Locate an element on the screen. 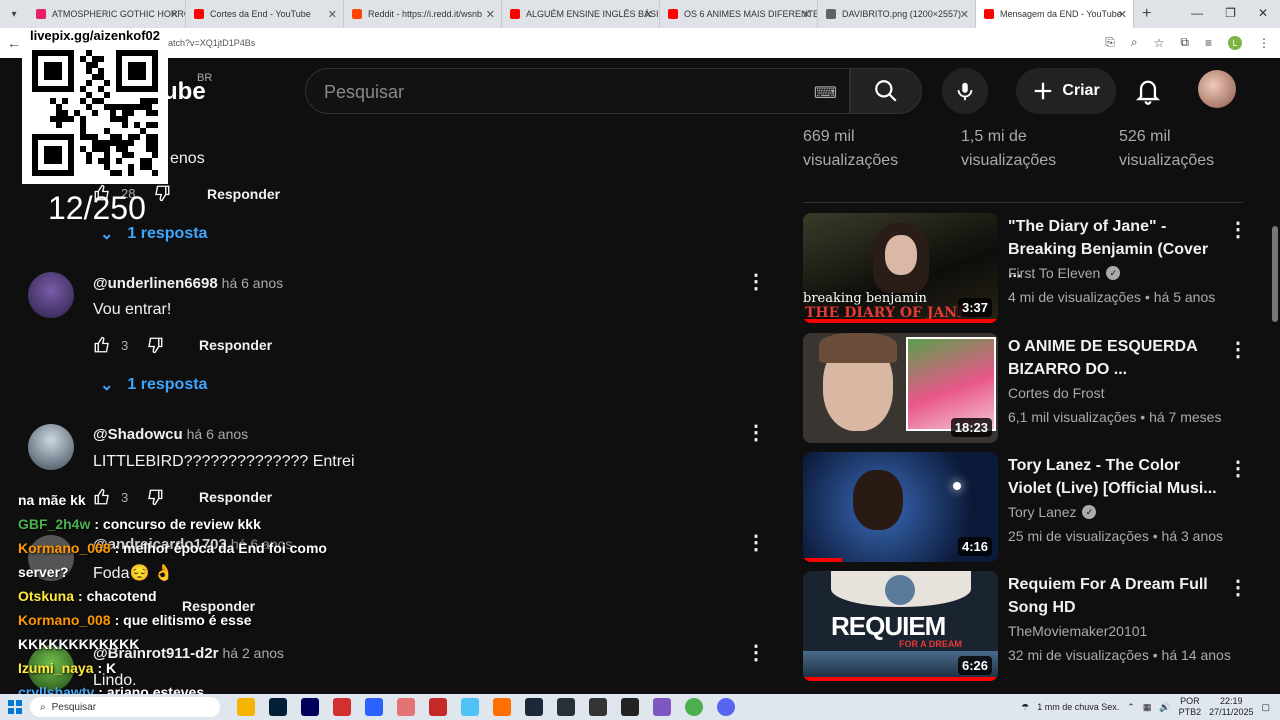 Image resolution: width=1280 pixels, height=720 pixels. browser-tab: Mensagem da END - YouTube ✕ is located at coordinates (1055, 14).